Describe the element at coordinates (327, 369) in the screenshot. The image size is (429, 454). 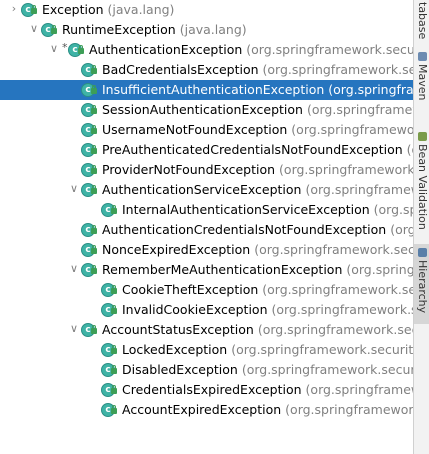
I see `package-name: (org.springframework.security.a` at that location.